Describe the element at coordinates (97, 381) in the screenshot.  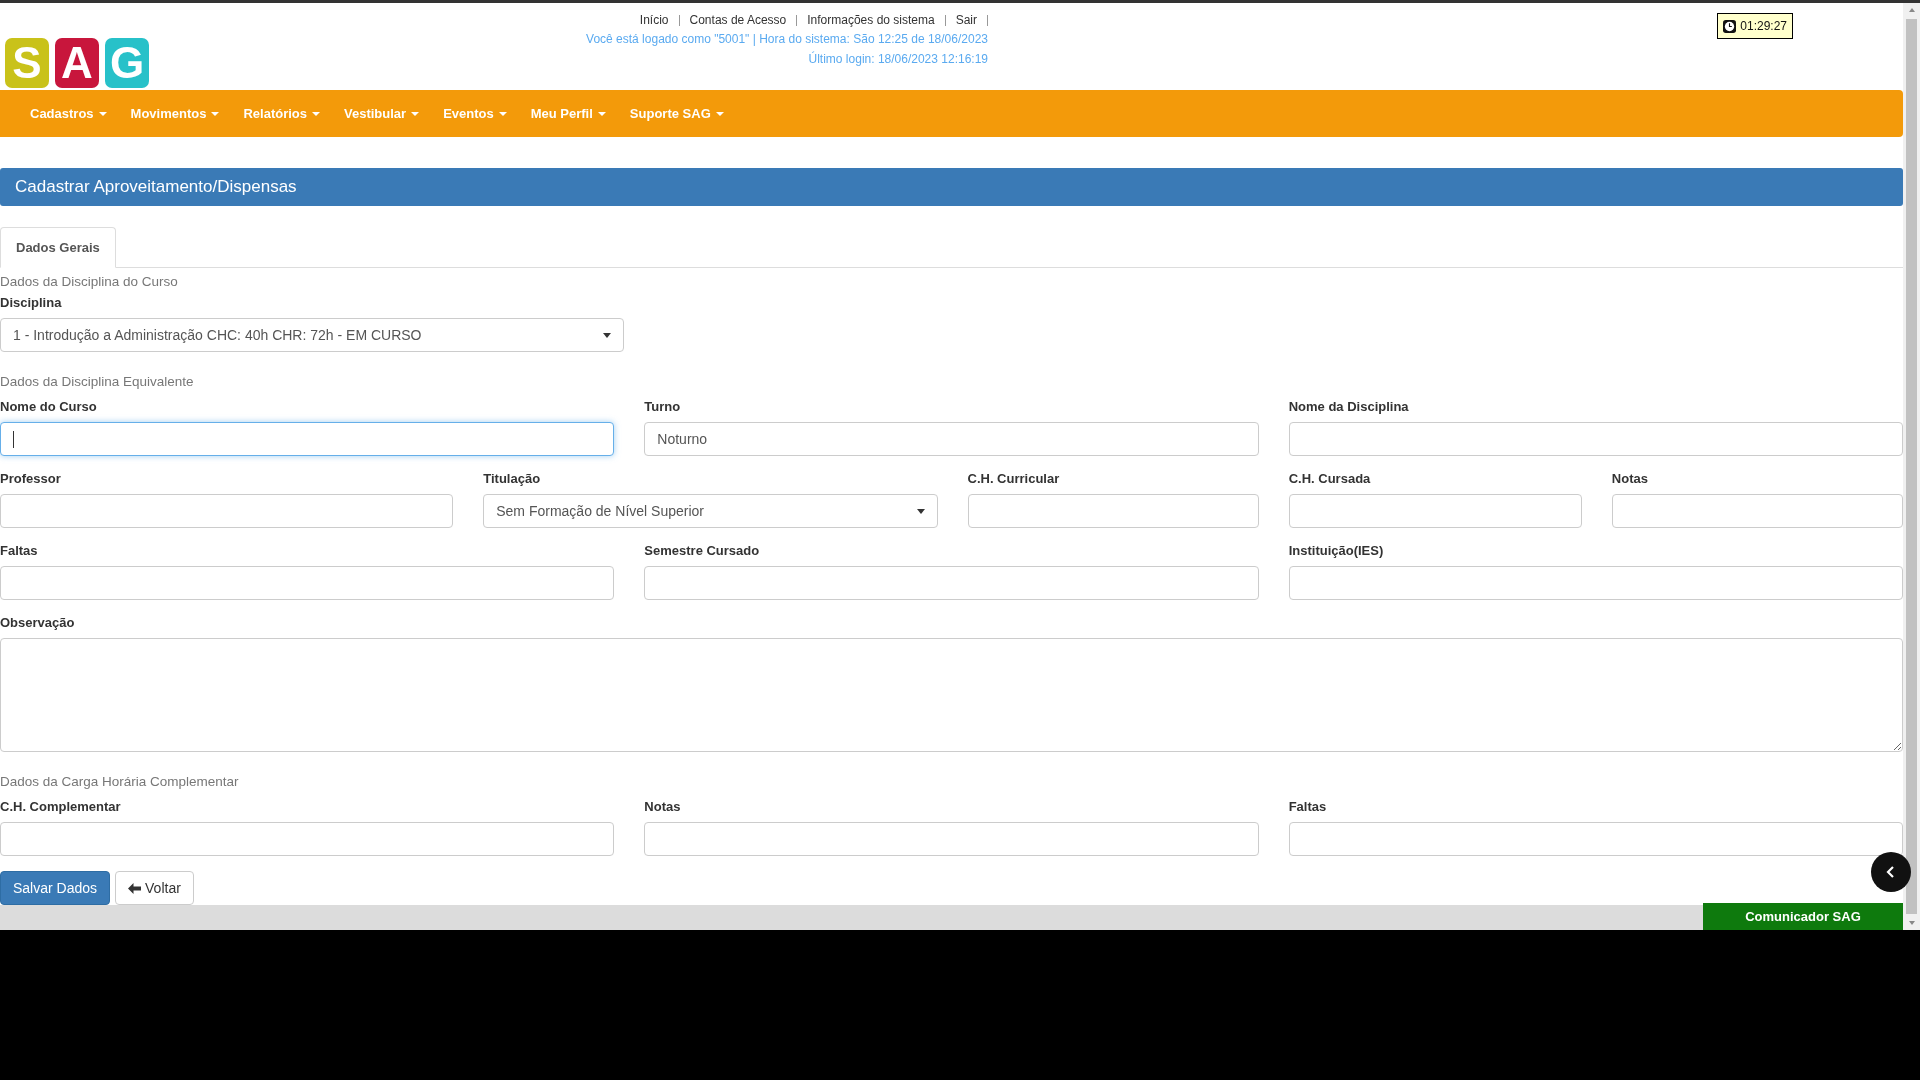
I see `section-title: Dados da Disciplina Equivalente` at that location.